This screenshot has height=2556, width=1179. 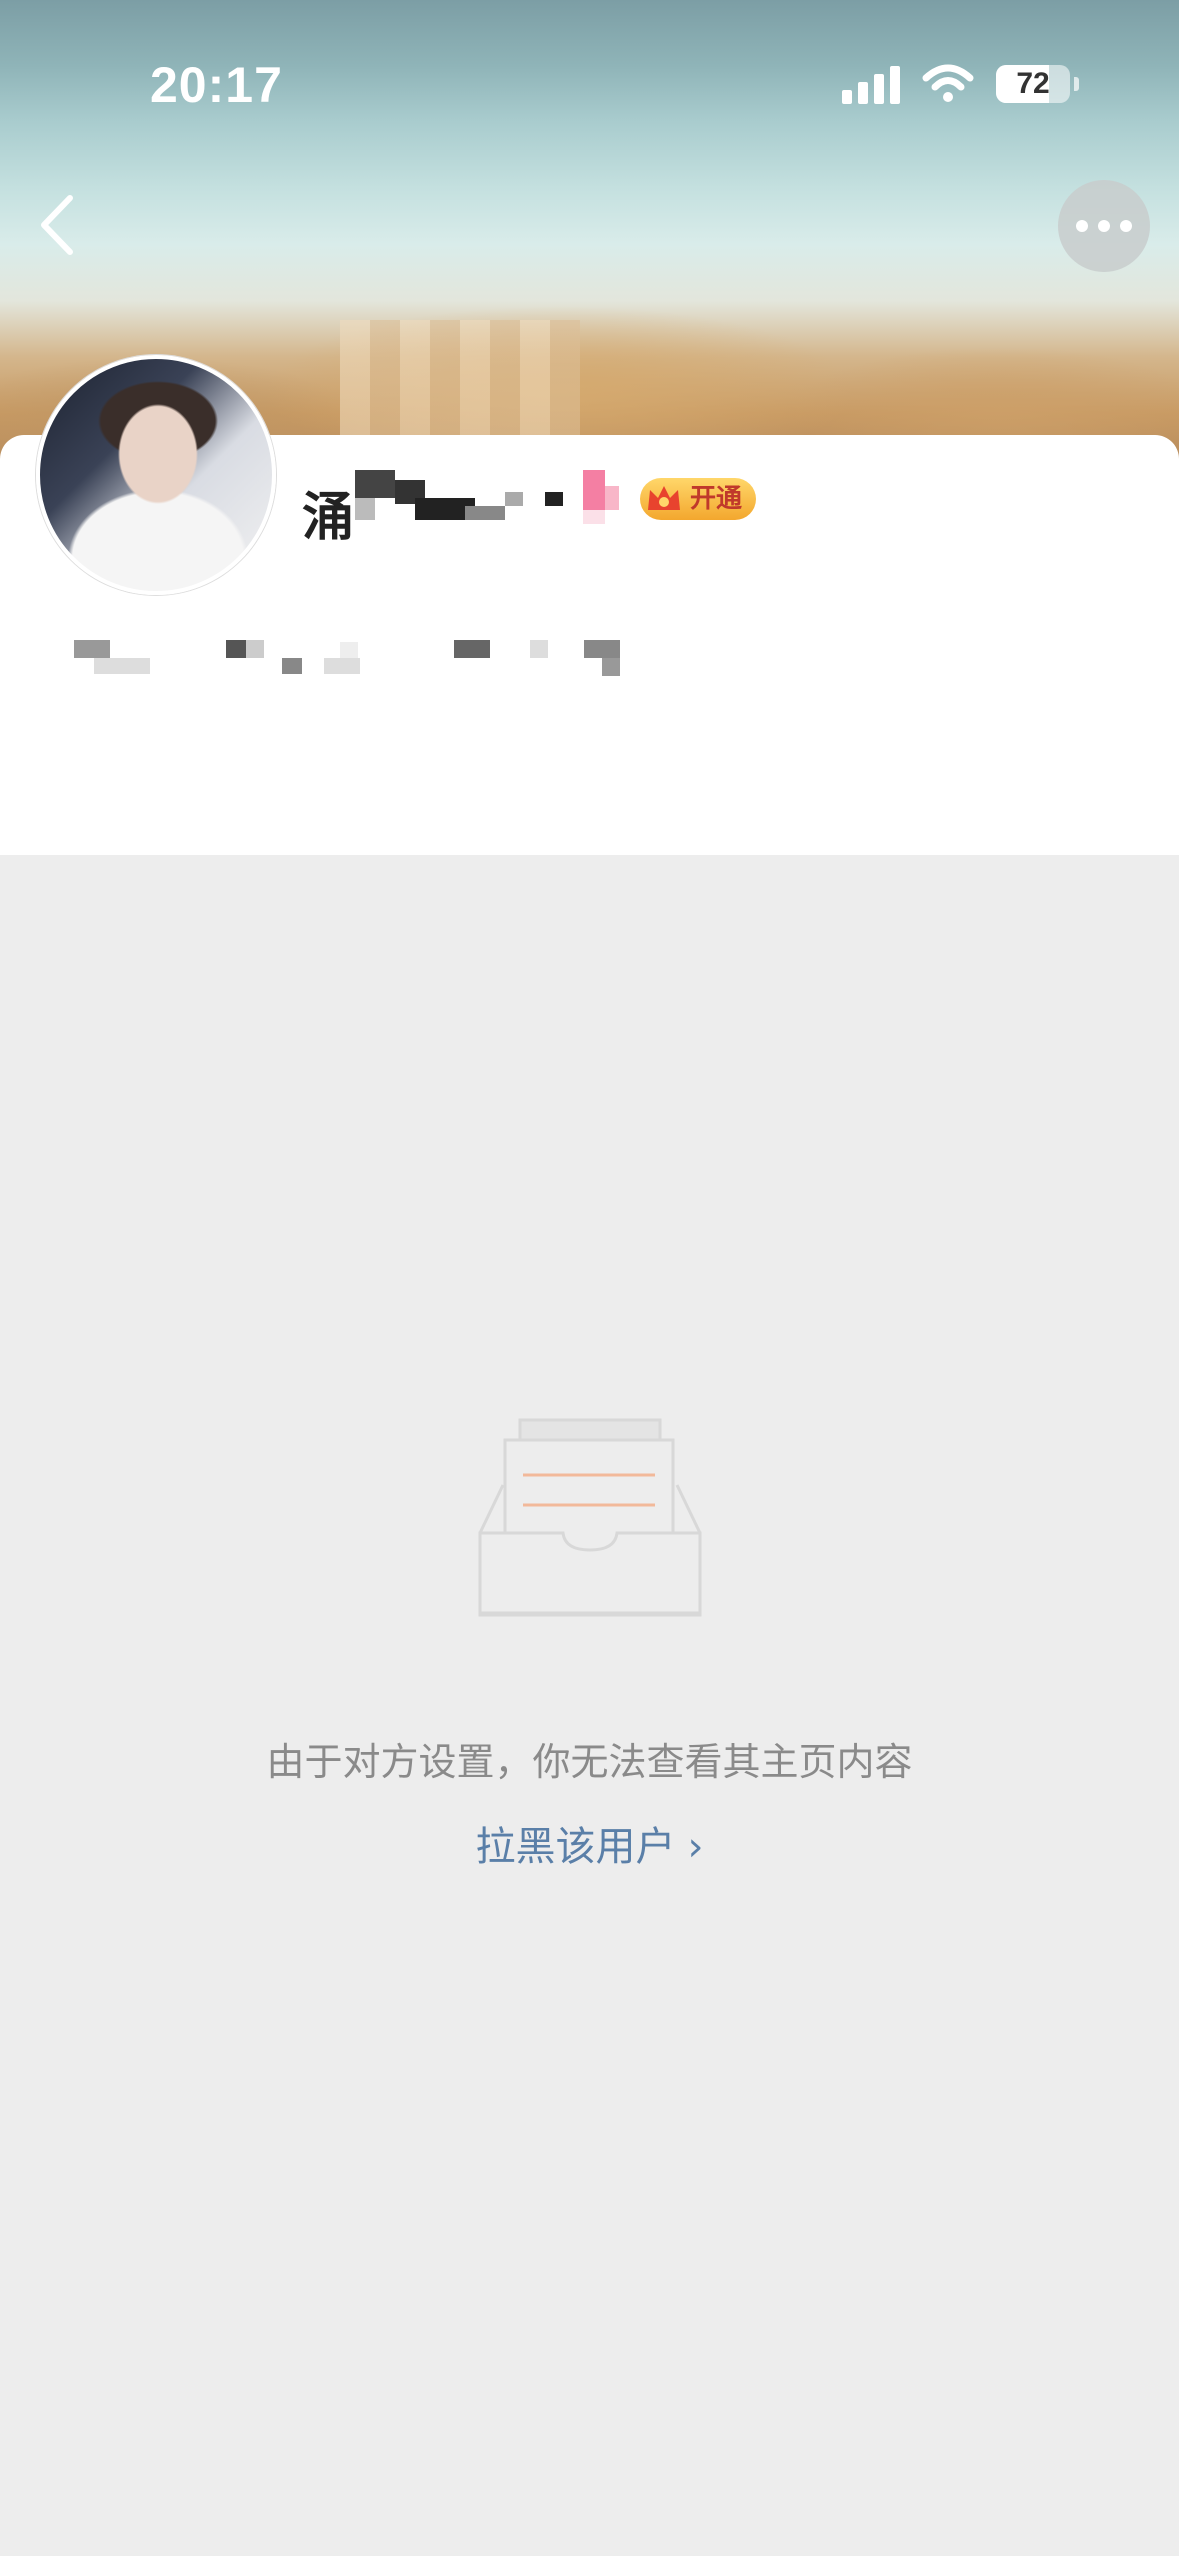 I want to click on vip-open-badge: 开通, so click(x=698, y=499).